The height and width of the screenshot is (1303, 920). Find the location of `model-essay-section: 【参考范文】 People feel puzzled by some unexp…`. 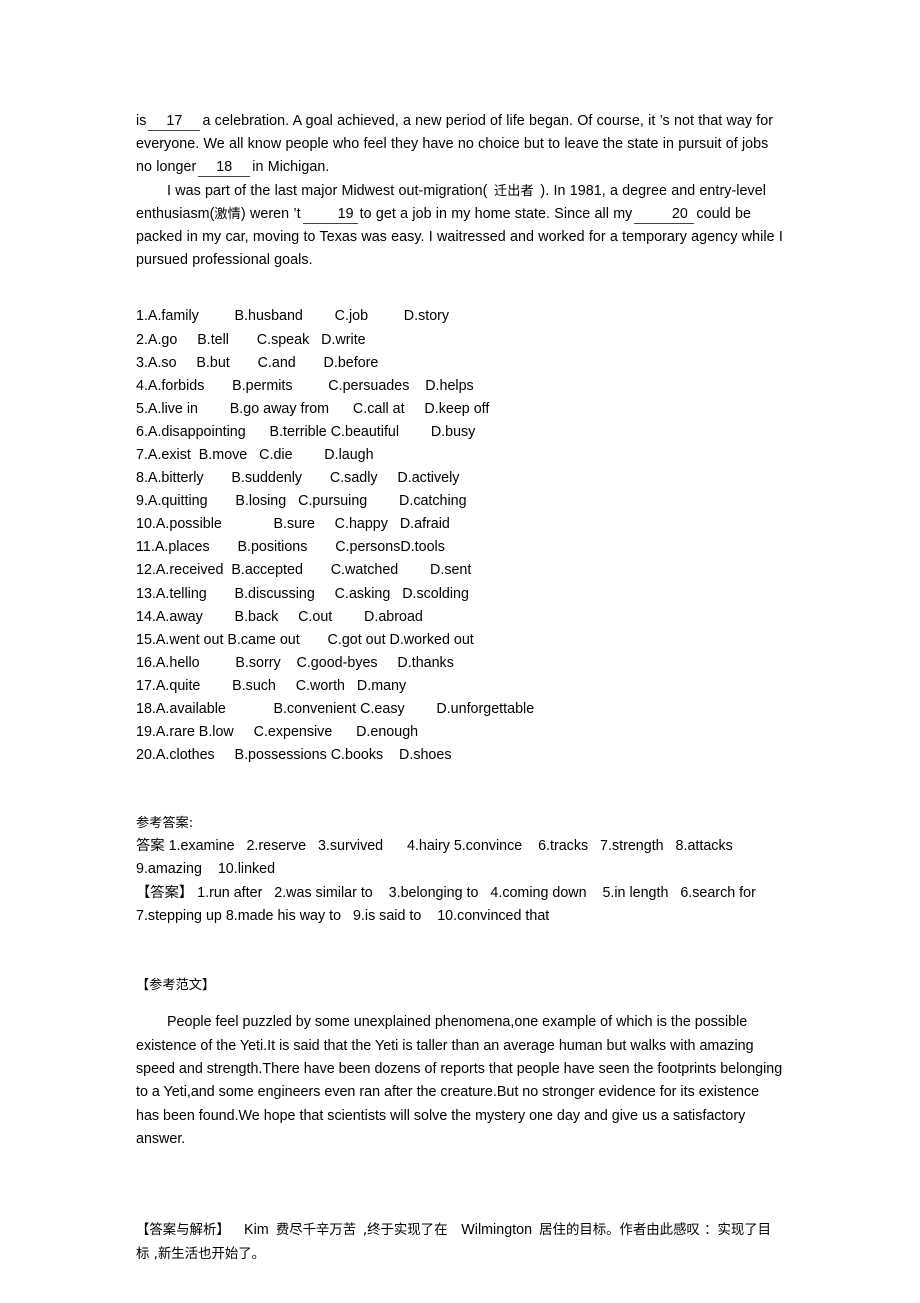

model-essay-section: 【参考范文】 People feel puzzled by some unexp… is located at coordinates (460, 1063).